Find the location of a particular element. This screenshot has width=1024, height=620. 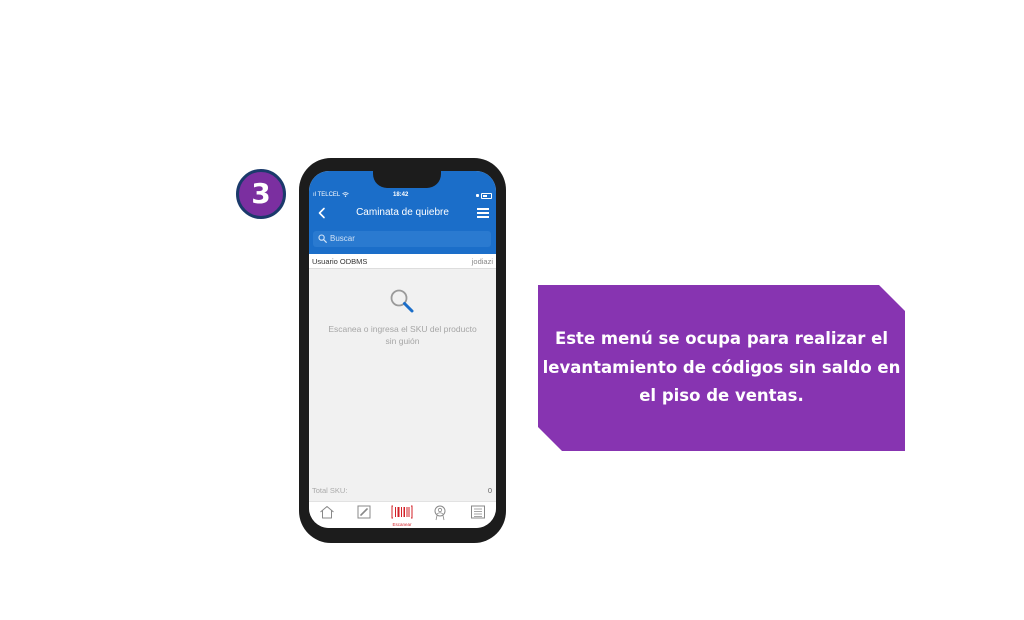

search-placeholder: Buscar is located at coordinates (342, 238).